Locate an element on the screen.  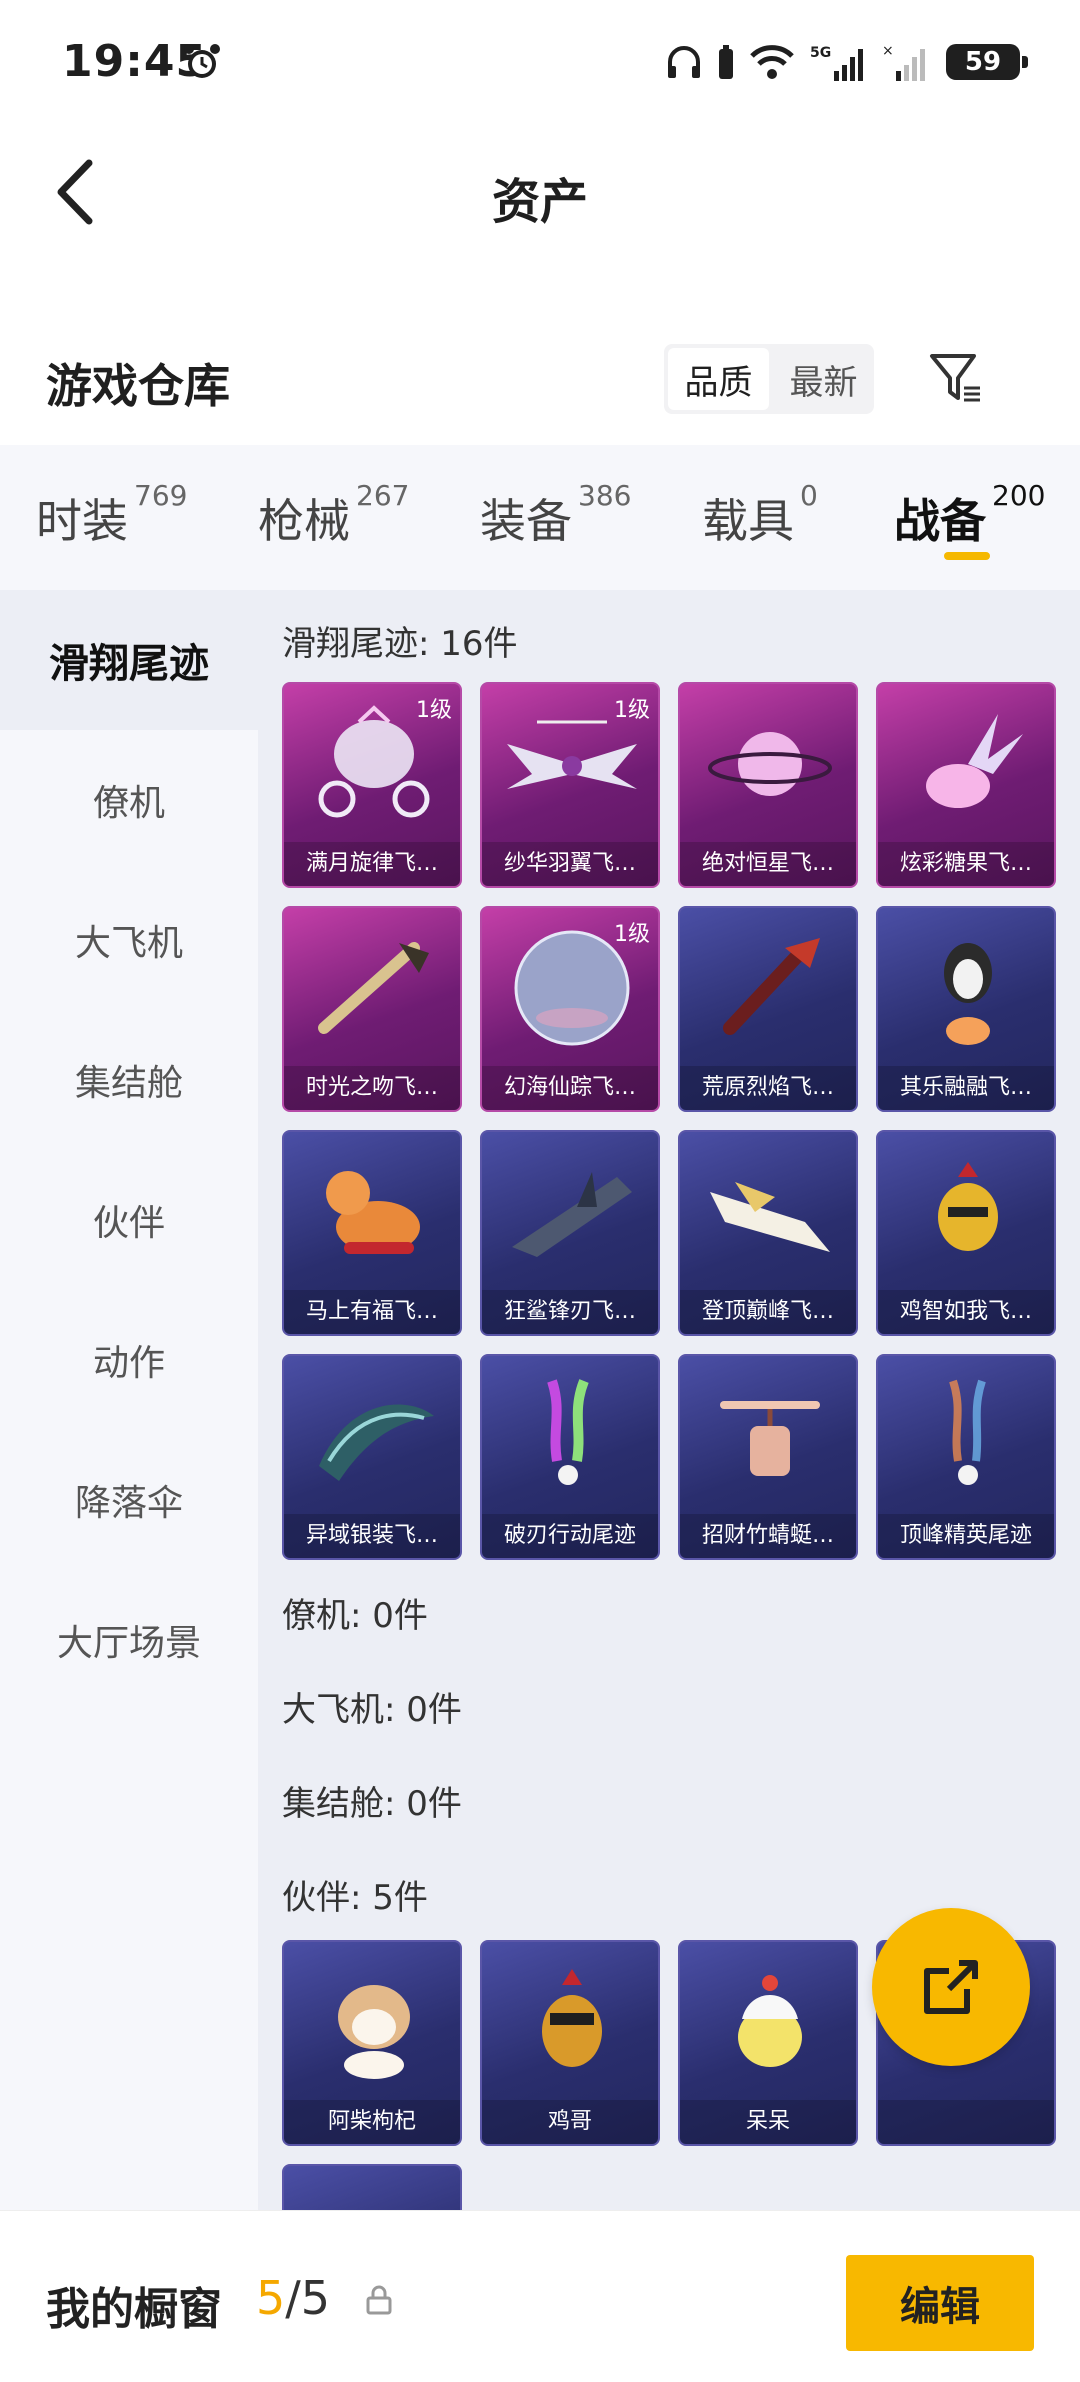
tab-count: 200 is located at coordinates (1019, 495).